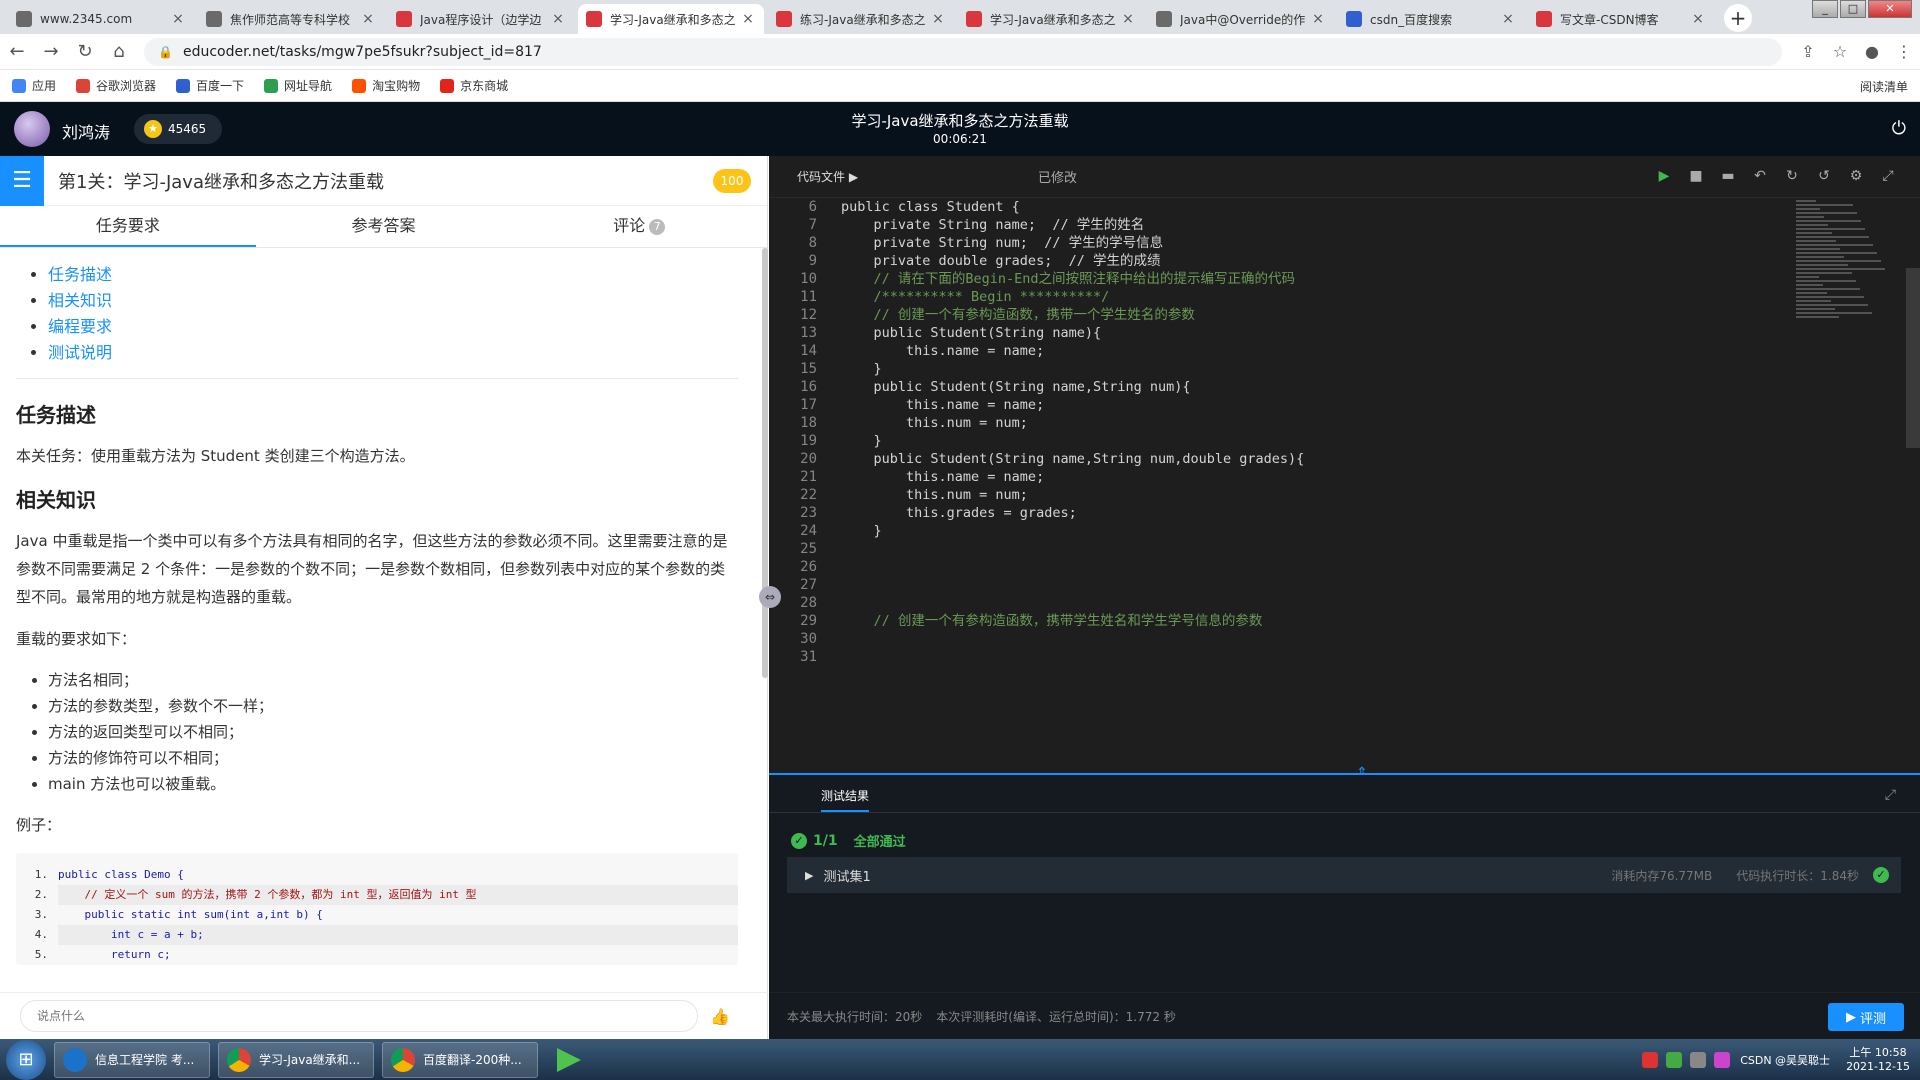 The image size is (1920, 1080). Describe the element at coordinates (80, 274) in the screenshot. I see `toc-link: 任务描述` at that location.